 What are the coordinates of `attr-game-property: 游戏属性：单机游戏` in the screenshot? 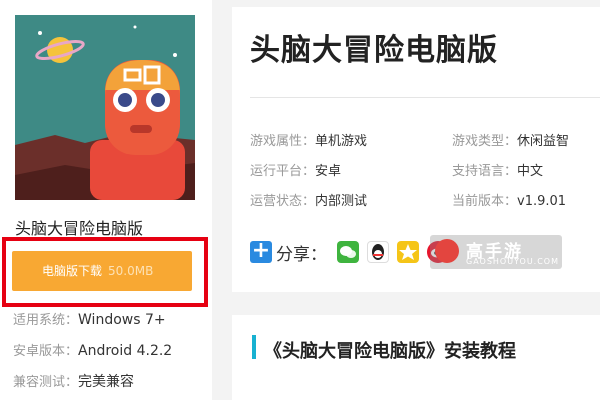 It's located at (308, 139).